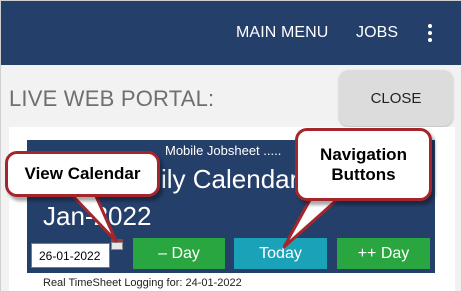  I want to click on close-button: CLOSE, so click(396, 98).